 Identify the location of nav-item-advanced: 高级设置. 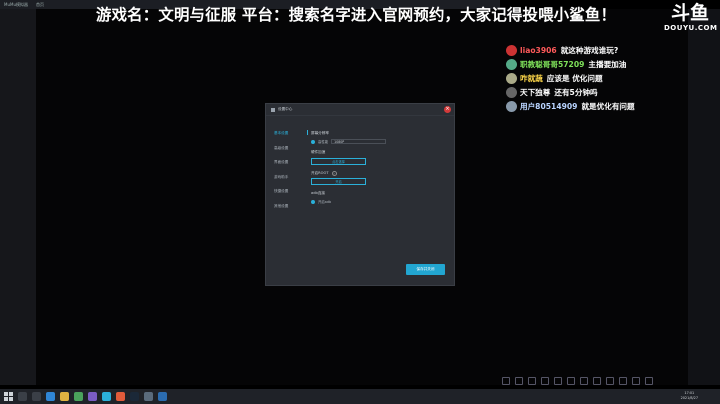
(288, 153).